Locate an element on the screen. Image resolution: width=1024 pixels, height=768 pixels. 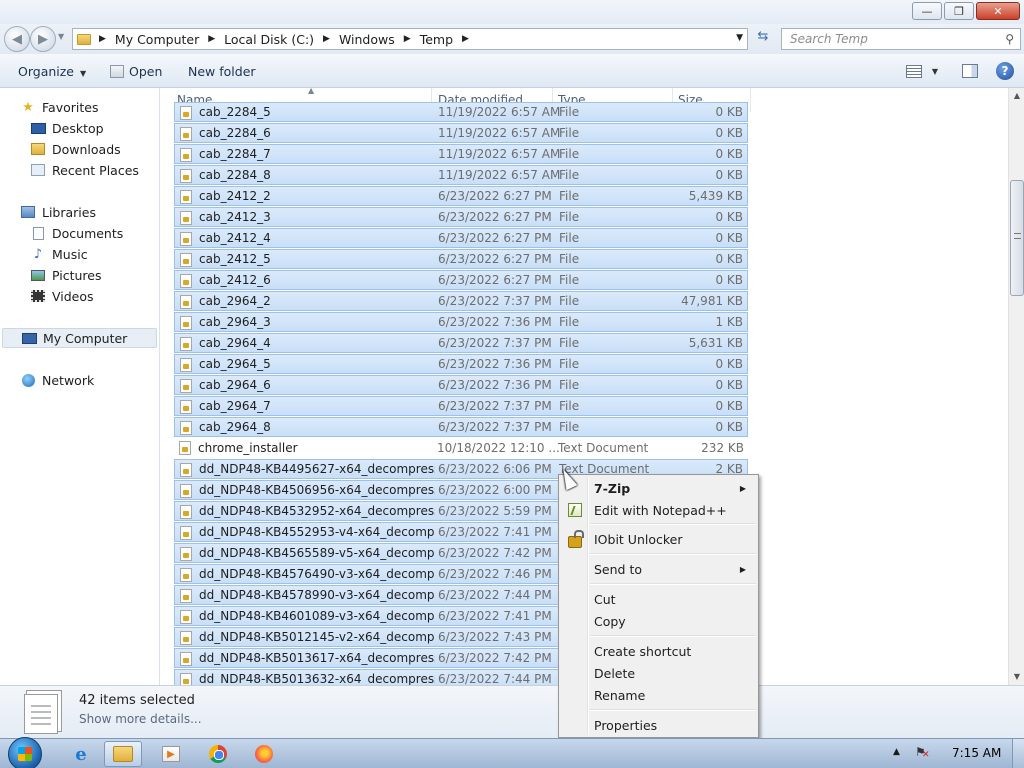
file-row: cab_2412_2 6/23/2022 6:27 PM File 5,439 KB is located at coordinates (461, 196).